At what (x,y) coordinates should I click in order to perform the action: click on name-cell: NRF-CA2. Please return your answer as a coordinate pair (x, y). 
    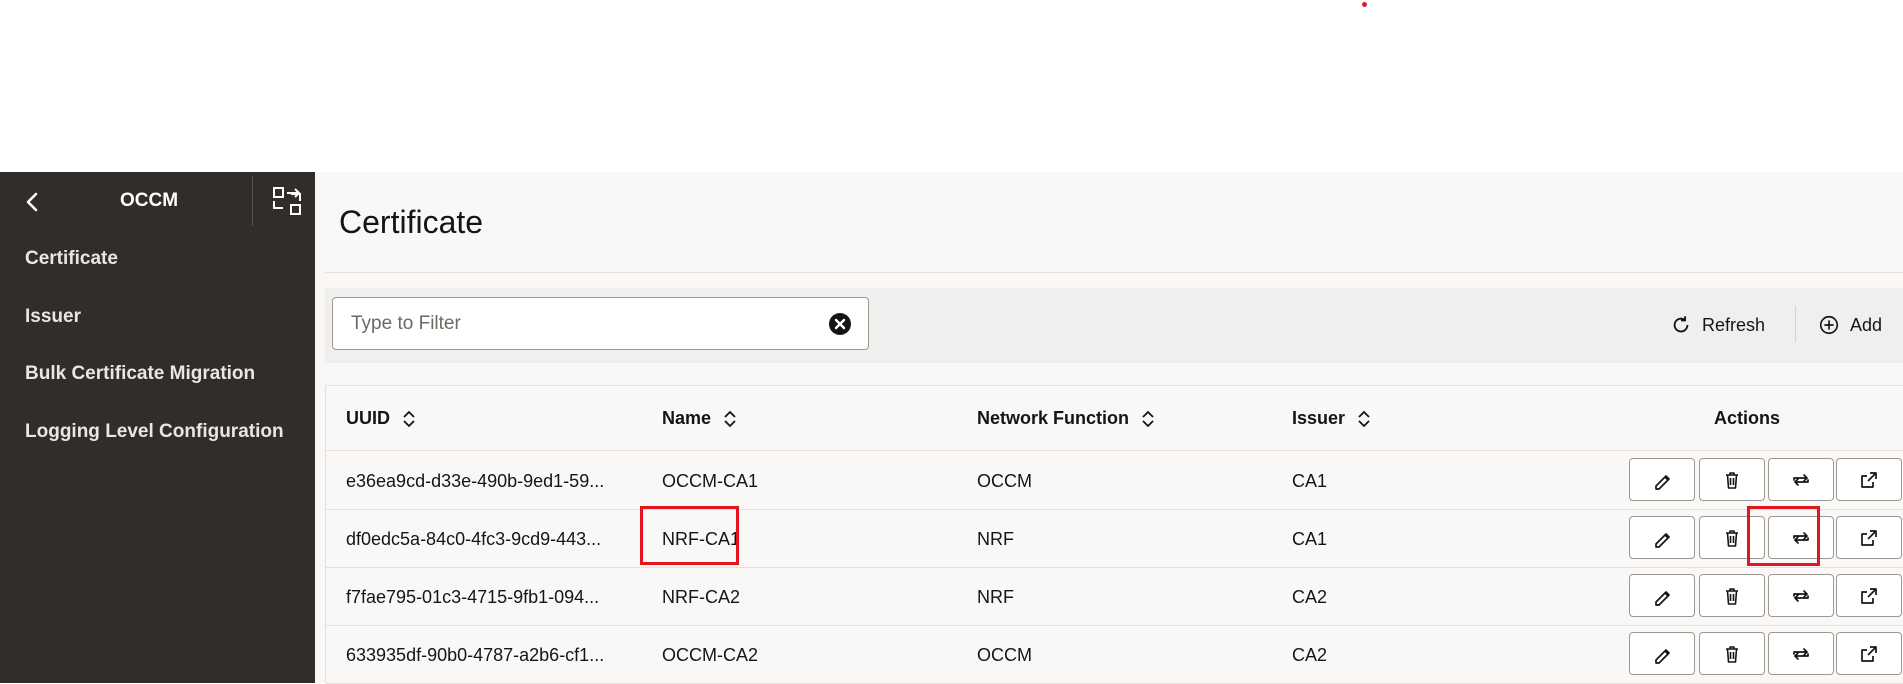
    Looking at the image, I should click on (701, 597).